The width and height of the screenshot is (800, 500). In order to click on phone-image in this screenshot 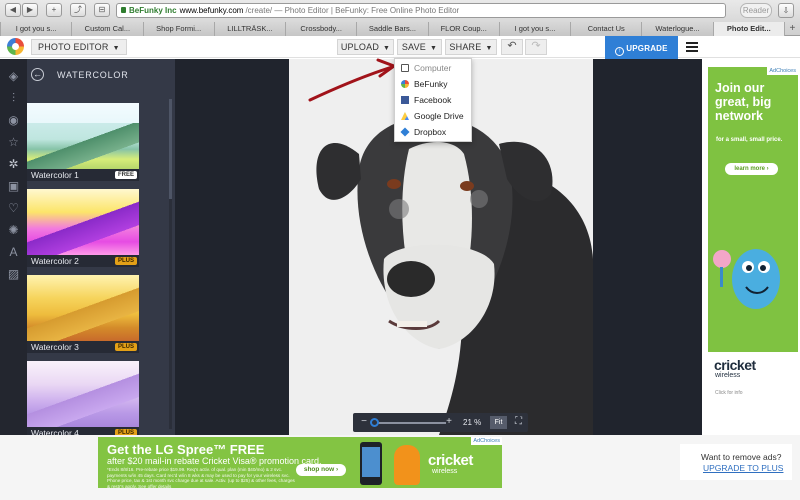, I will do `click(371, 463)`.